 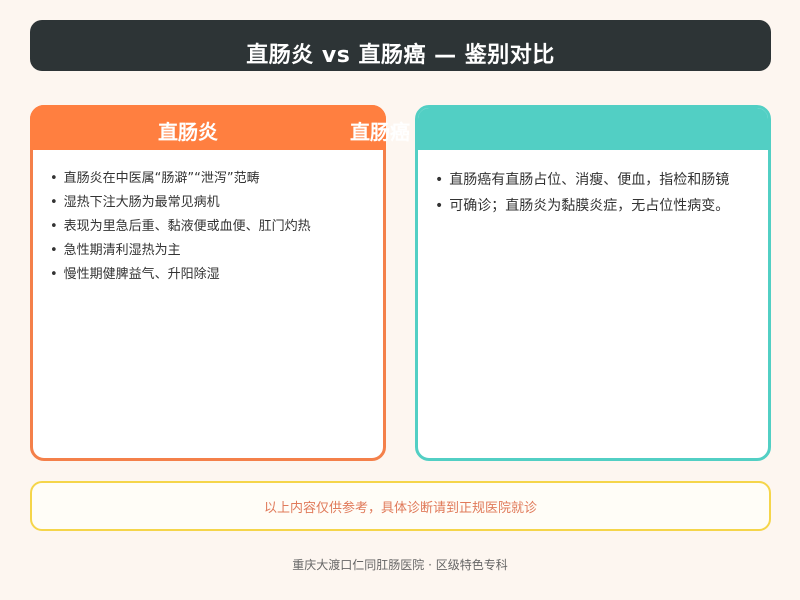 I want to click on list-item: 直肠炎在中医属“肠澼”“泄泻”范畴, so click(x=180, y=179).